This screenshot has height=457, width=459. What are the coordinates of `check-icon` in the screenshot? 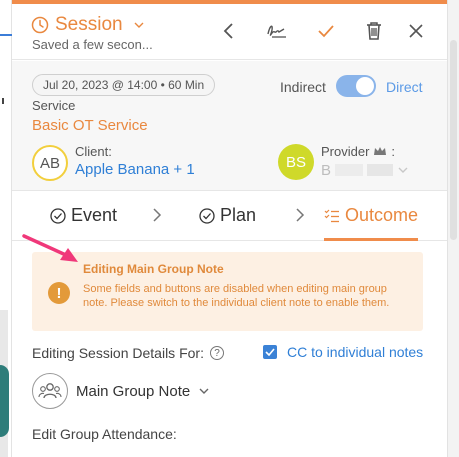 It's located at (326, 31).